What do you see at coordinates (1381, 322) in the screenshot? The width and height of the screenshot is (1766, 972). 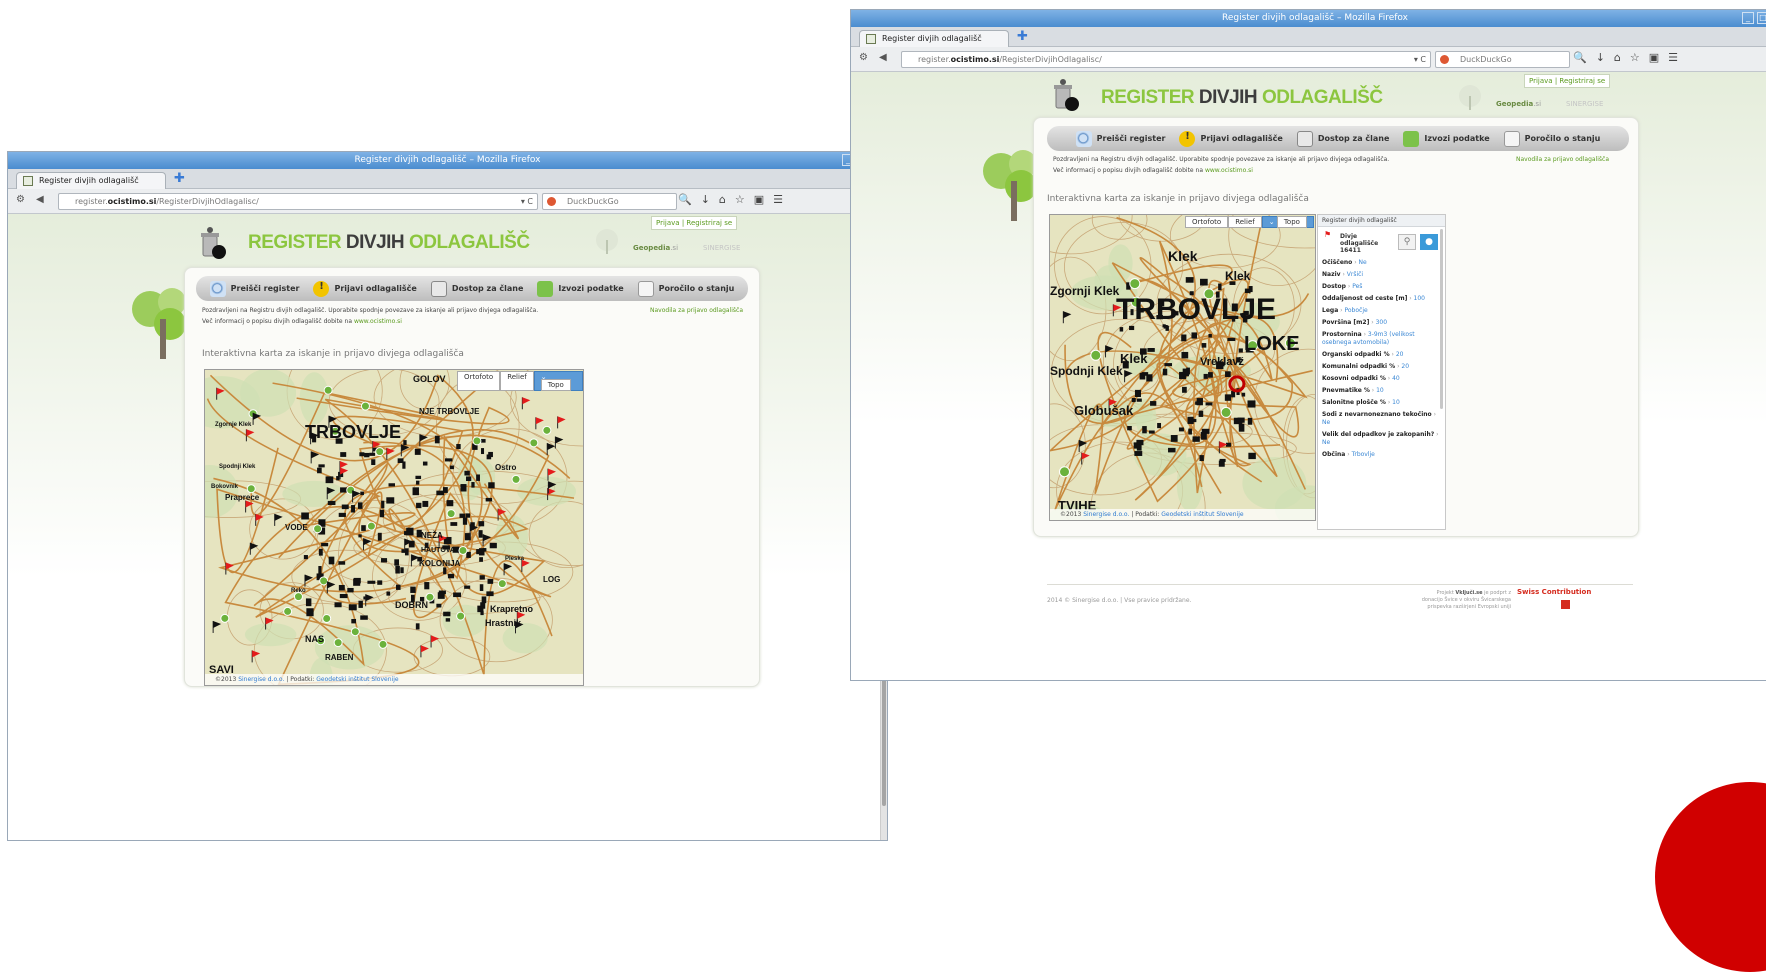 I see `field-value: 300` at bounding box center [1381, 322].